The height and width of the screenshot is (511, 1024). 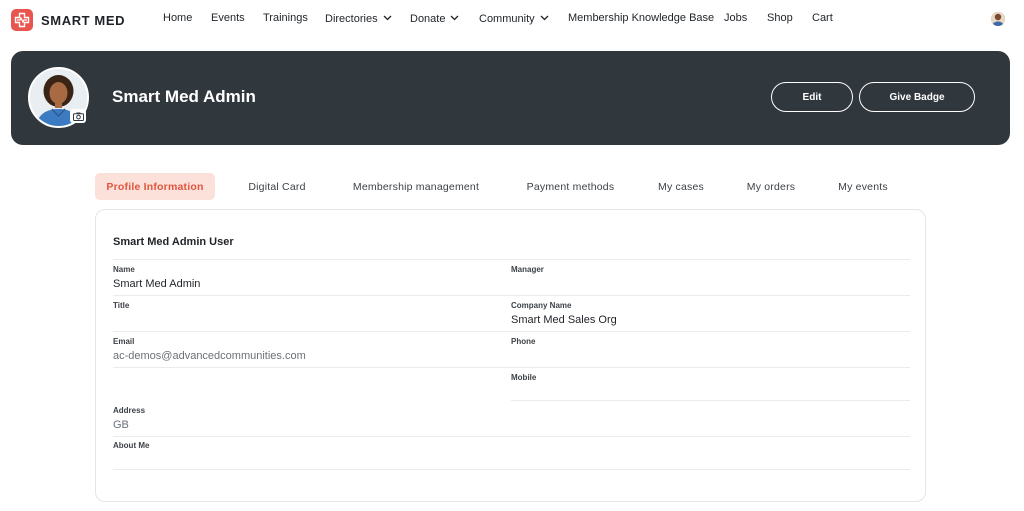 What do you see at coordinates (524, 377) in the screenshot?
I see `mobile-label: Mobile` at bounding box center [524, 377].